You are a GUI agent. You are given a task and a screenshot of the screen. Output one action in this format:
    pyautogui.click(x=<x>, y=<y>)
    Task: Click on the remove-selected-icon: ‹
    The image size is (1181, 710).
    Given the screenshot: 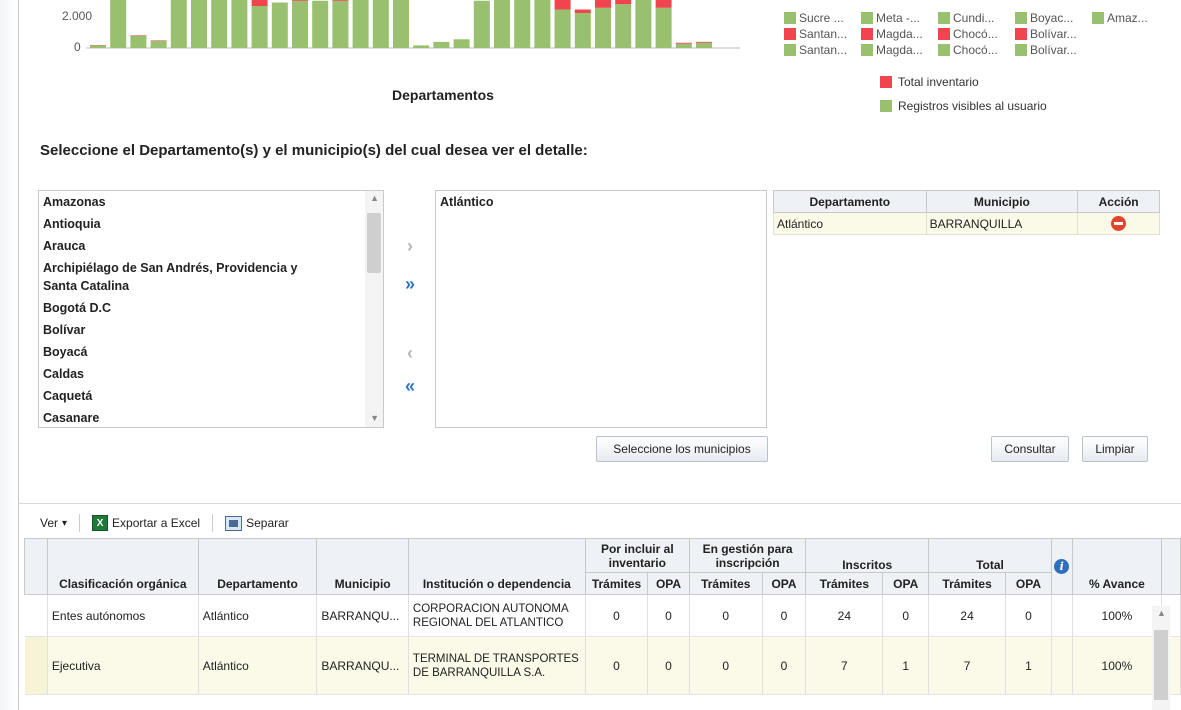 What is the action you would take?
    pyautogui.click(x=410, y=353)
    